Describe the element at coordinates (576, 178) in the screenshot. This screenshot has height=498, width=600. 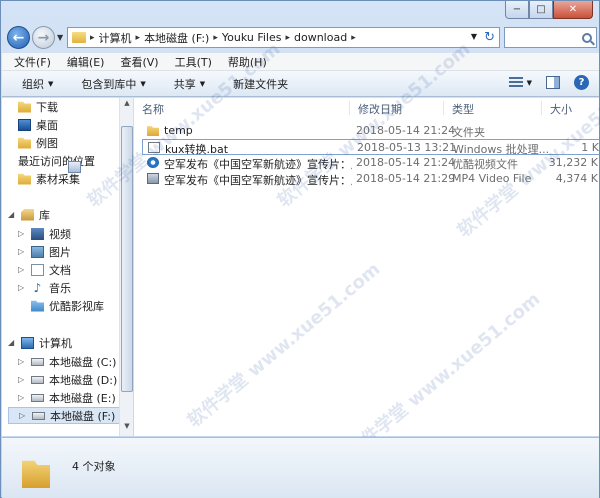
I see `file-size: 4,374 K` at that location.